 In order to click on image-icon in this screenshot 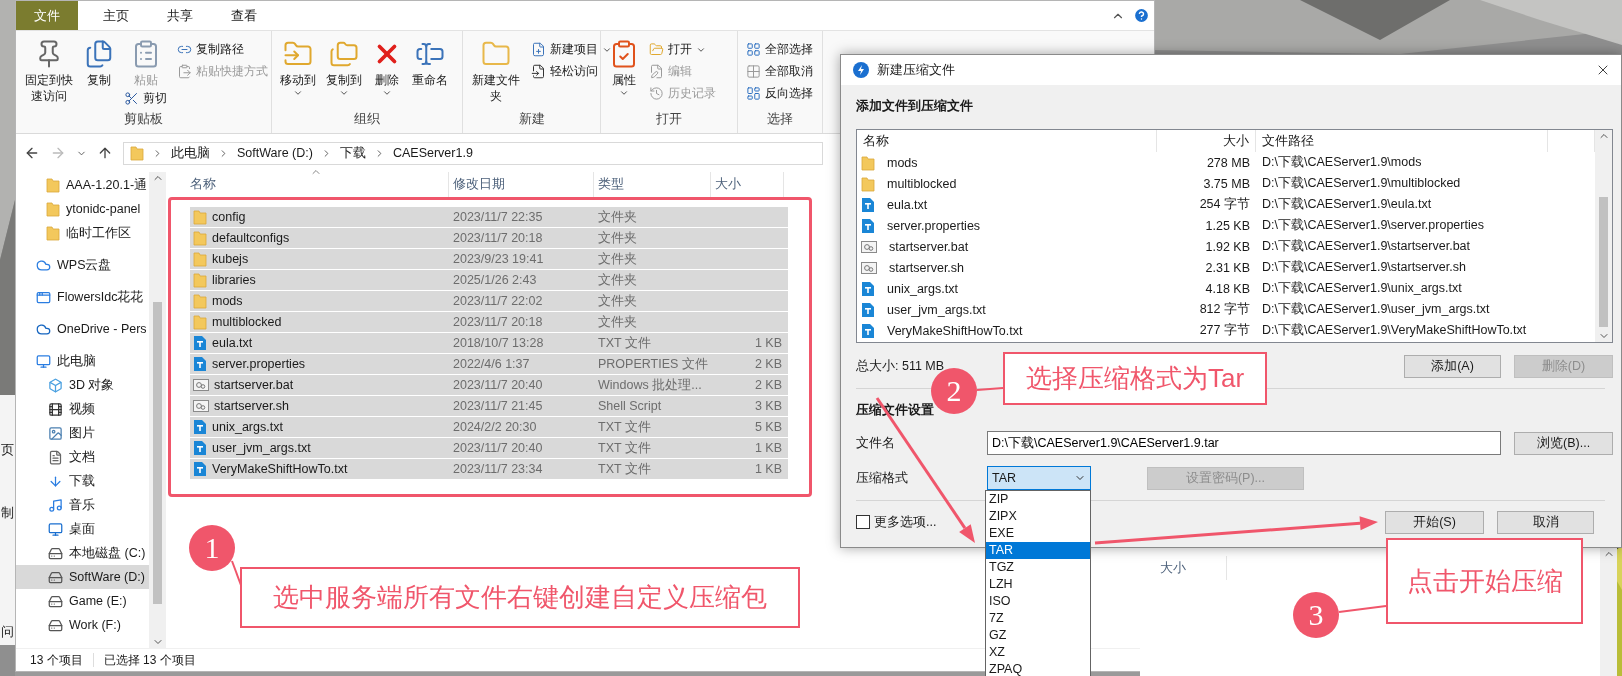, I will do `click(55, 433)`.